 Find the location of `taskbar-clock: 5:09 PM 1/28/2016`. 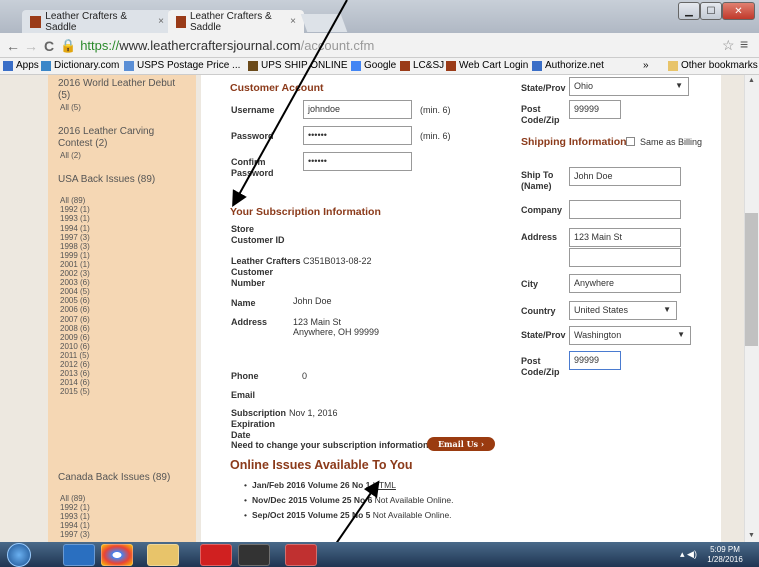

taskbar-clock: 5:09 PM 1/28/2016 is located at coordinates (725, 555).